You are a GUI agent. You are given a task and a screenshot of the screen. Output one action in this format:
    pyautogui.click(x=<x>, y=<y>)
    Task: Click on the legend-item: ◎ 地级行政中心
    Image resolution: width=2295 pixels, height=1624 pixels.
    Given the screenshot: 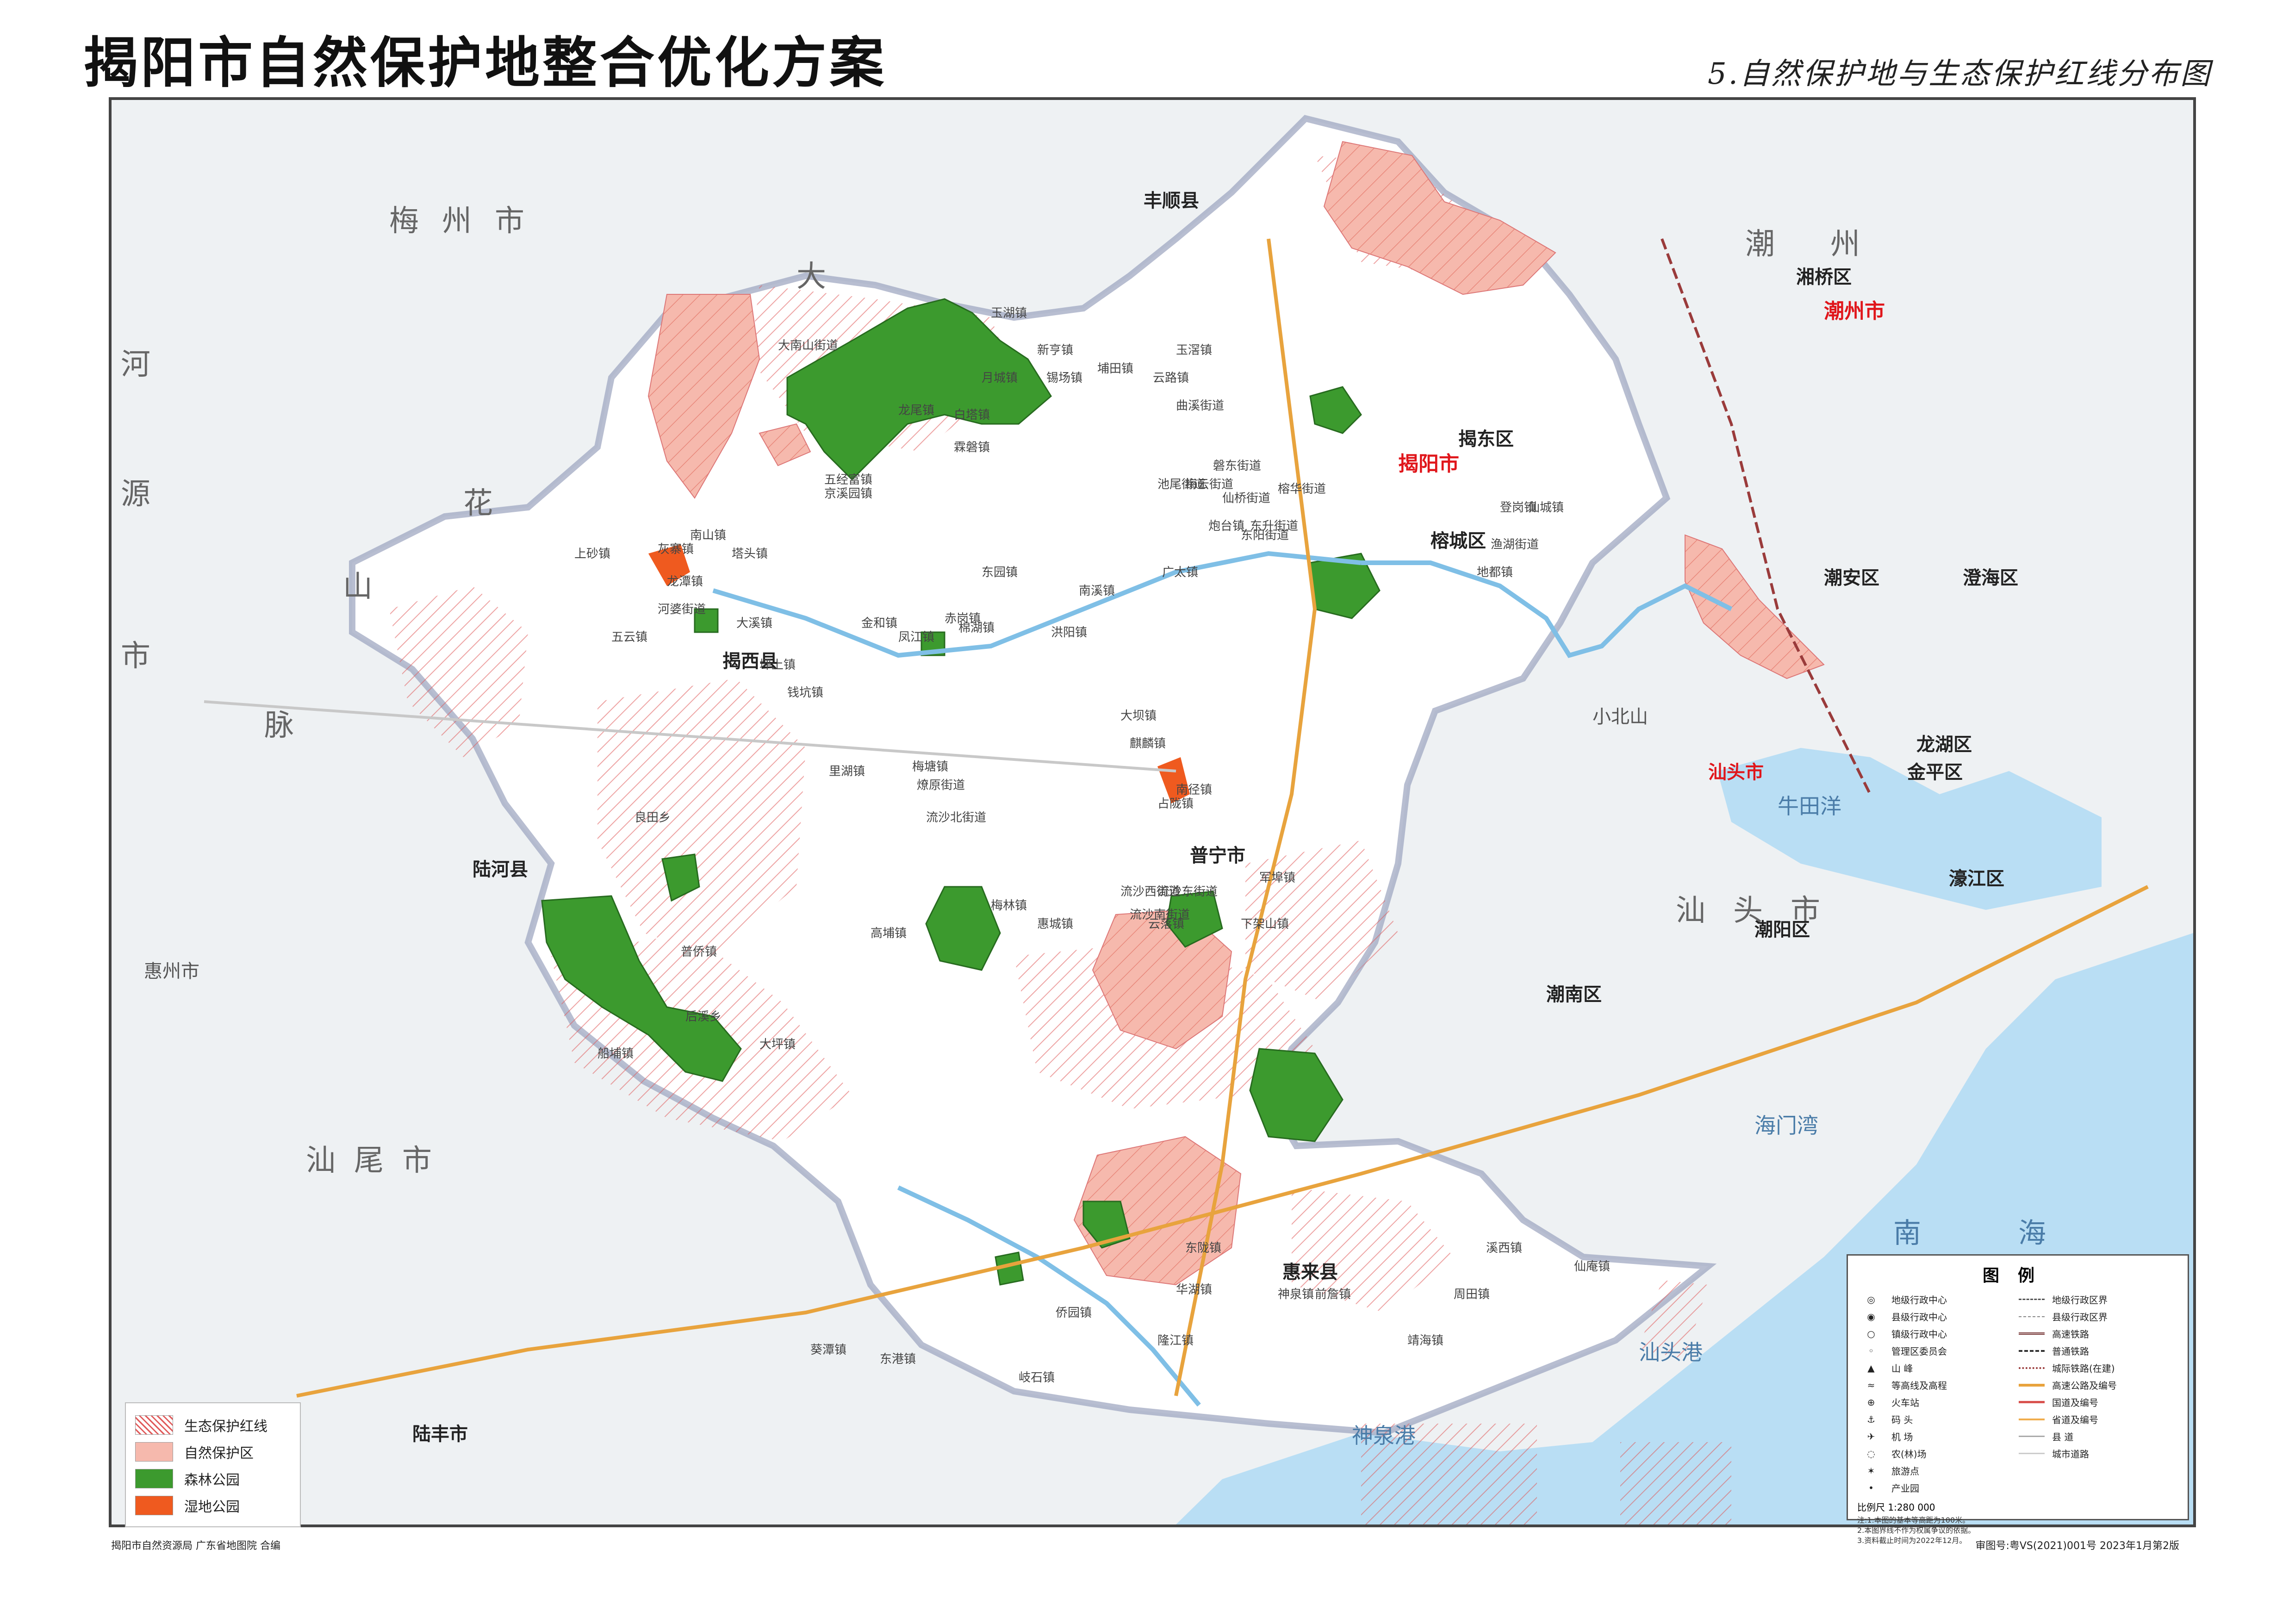 What is the action you would take?
    pyautogui.click(x=1937, y=1299)
    